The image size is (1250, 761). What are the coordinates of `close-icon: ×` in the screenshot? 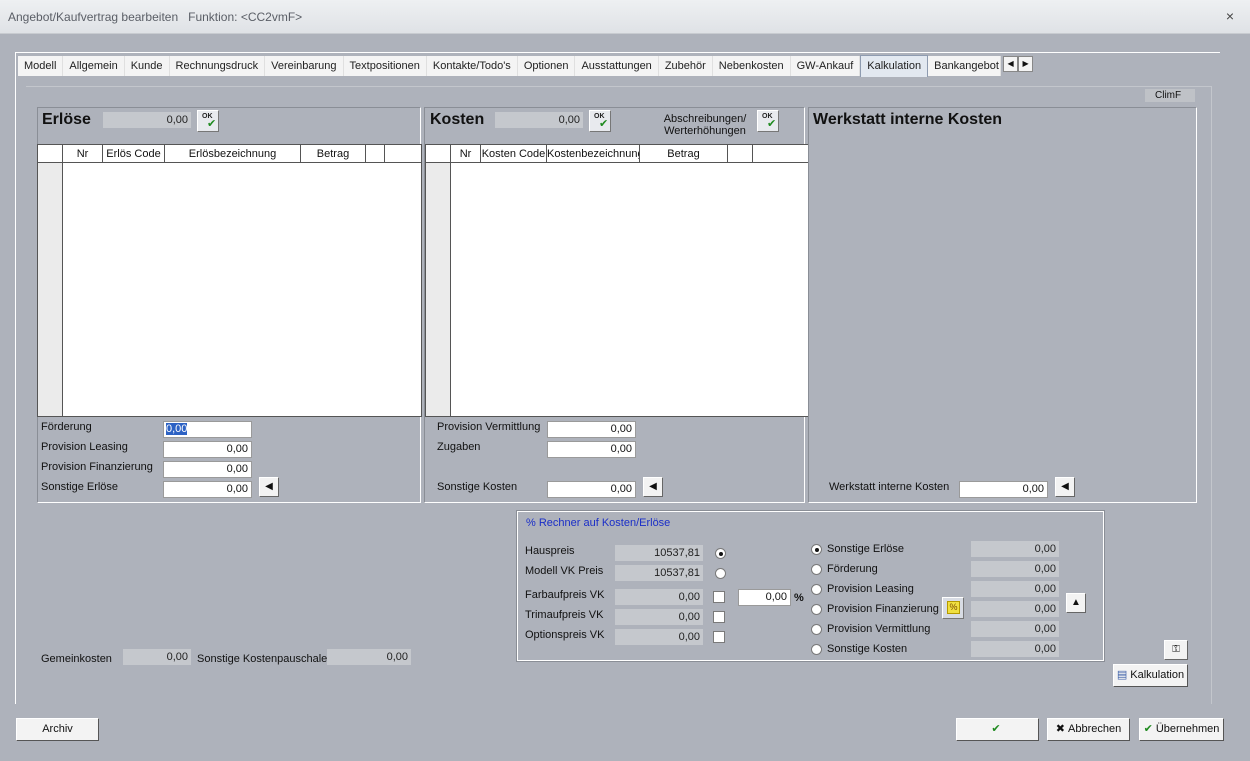 It's located at (1230, 16).